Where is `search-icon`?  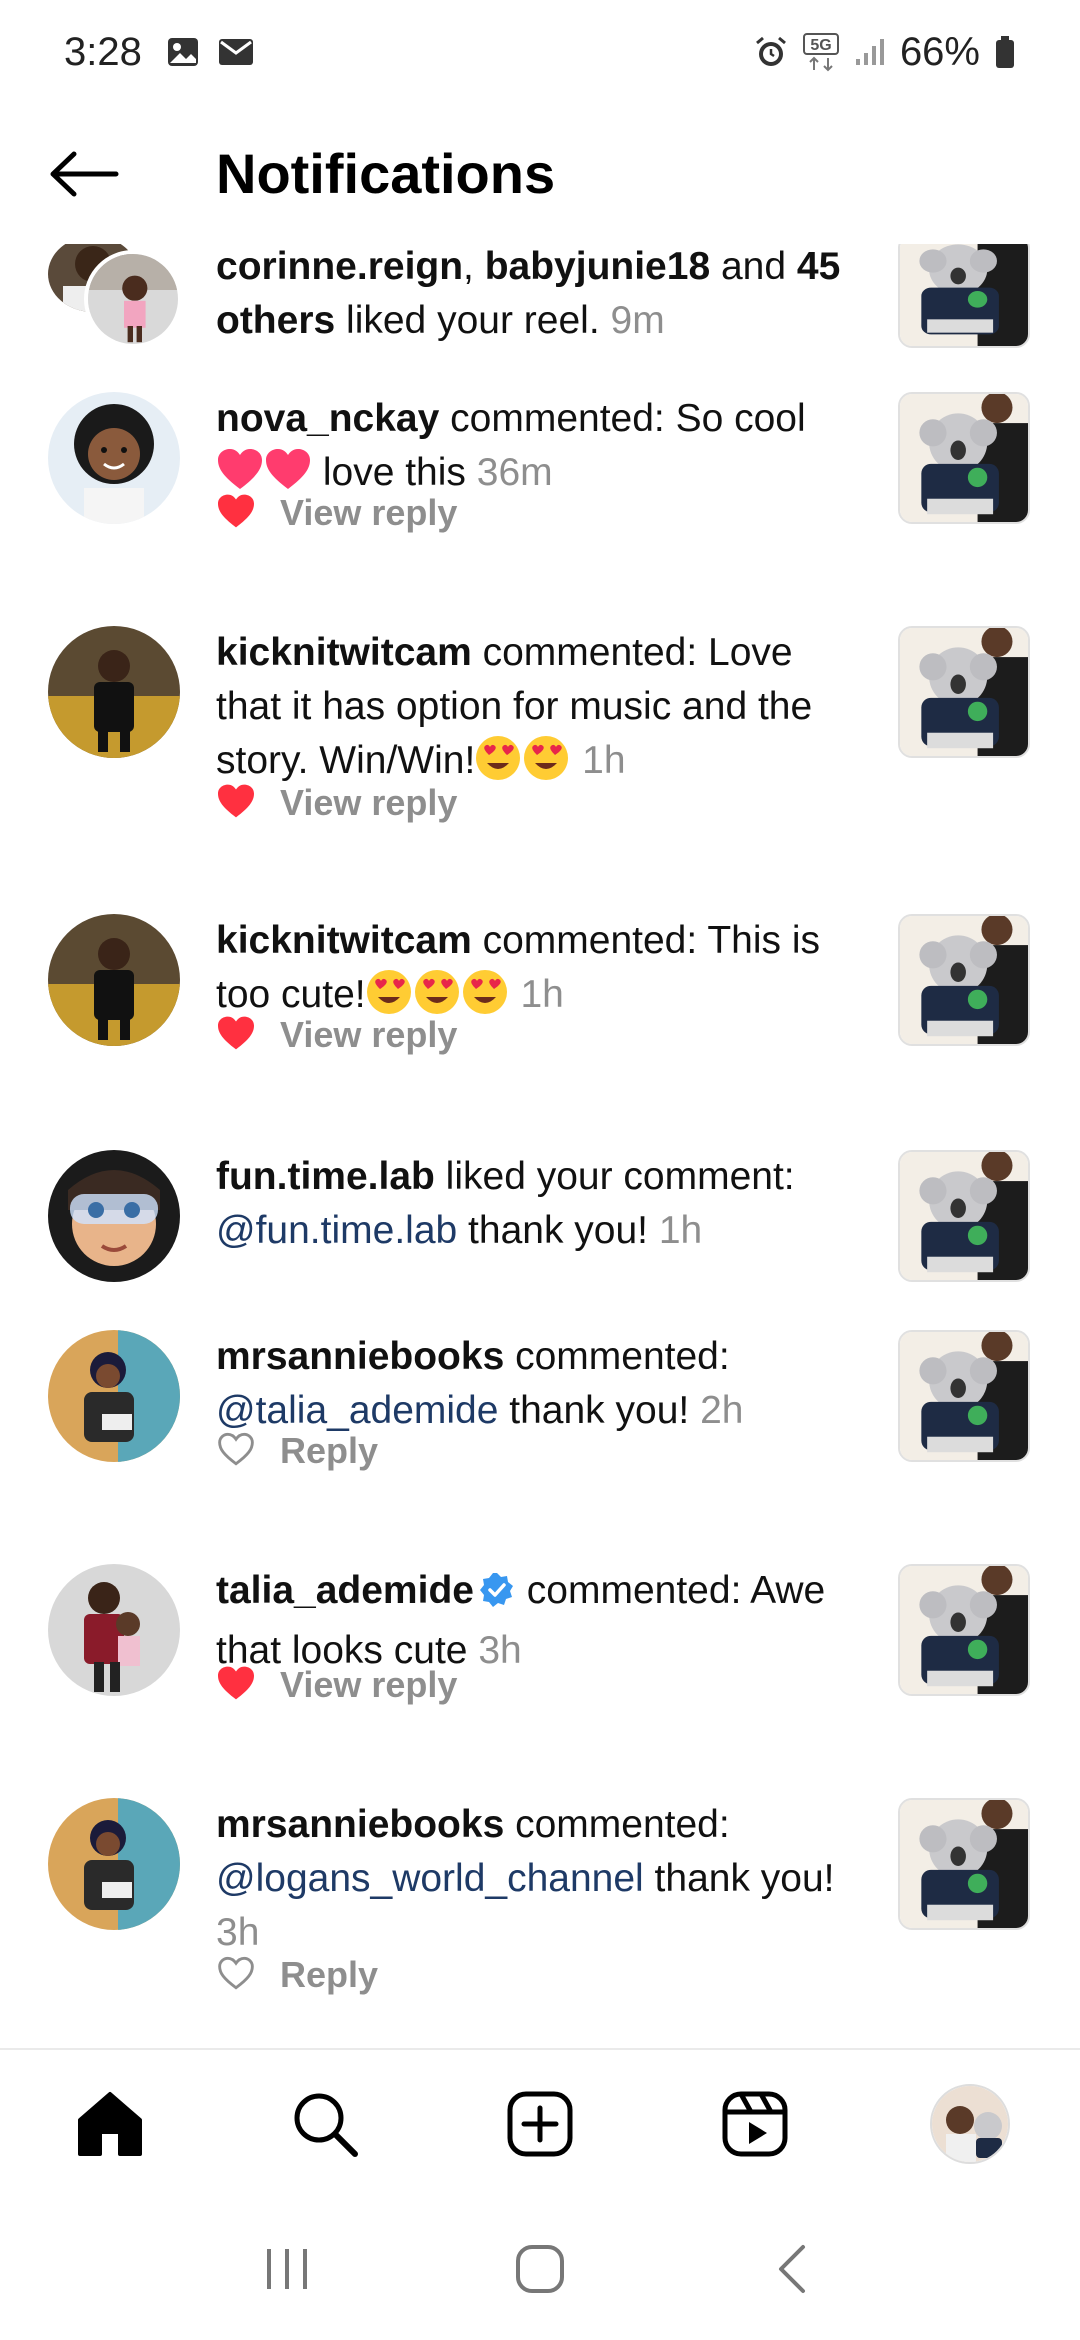 search-icon is located at coordinates (326, 2125).